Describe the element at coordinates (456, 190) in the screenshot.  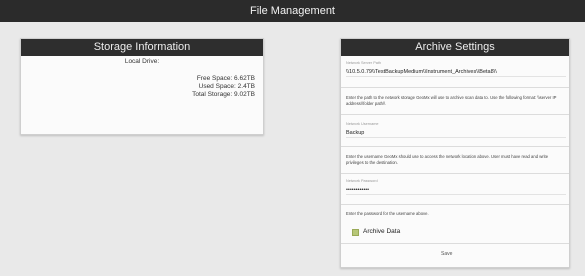
I see `network-password-input: ••••••••••••` at that location.